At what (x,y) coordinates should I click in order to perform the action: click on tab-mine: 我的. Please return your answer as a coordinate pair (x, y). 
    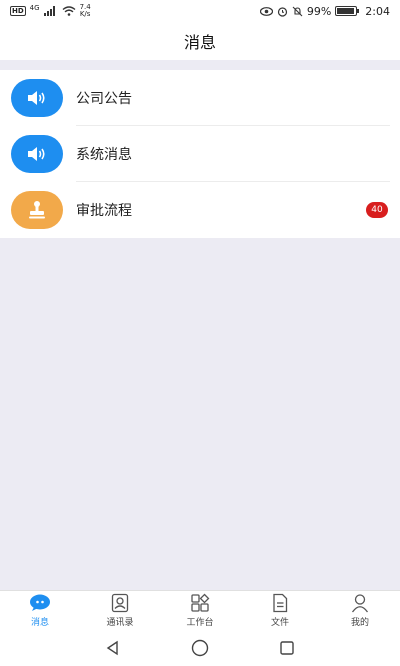
    Looking at the image, I should click on (360, 610).